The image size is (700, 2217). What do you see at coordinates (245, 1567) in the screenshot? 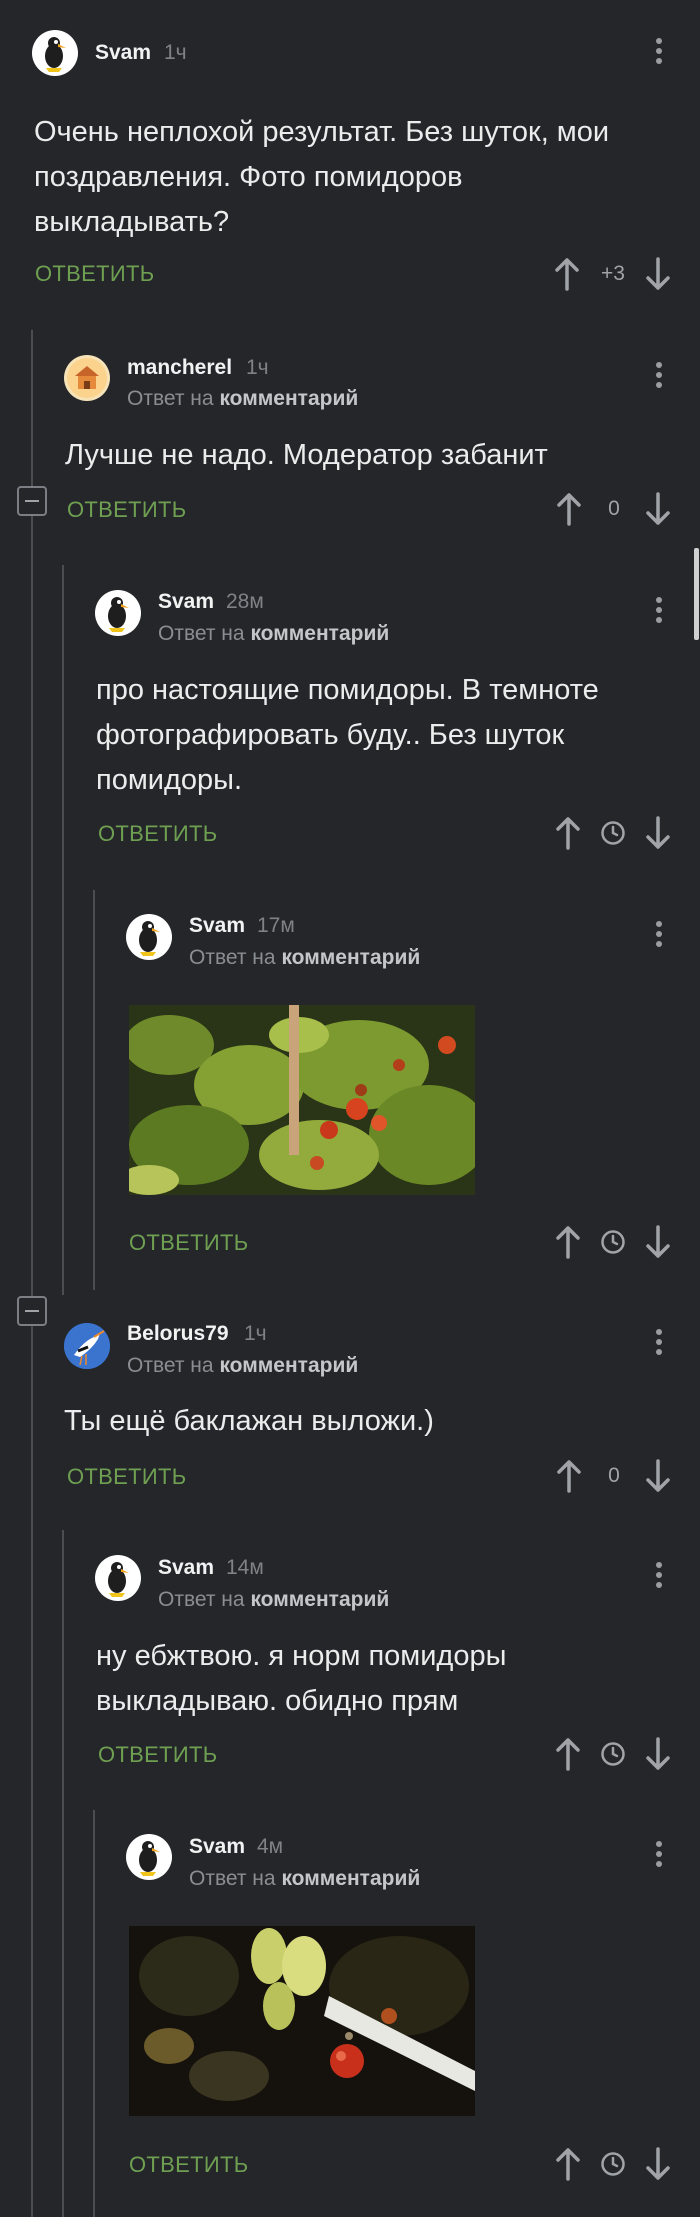
I see `timestamp: 14м` at bounding box center [245, 1567].